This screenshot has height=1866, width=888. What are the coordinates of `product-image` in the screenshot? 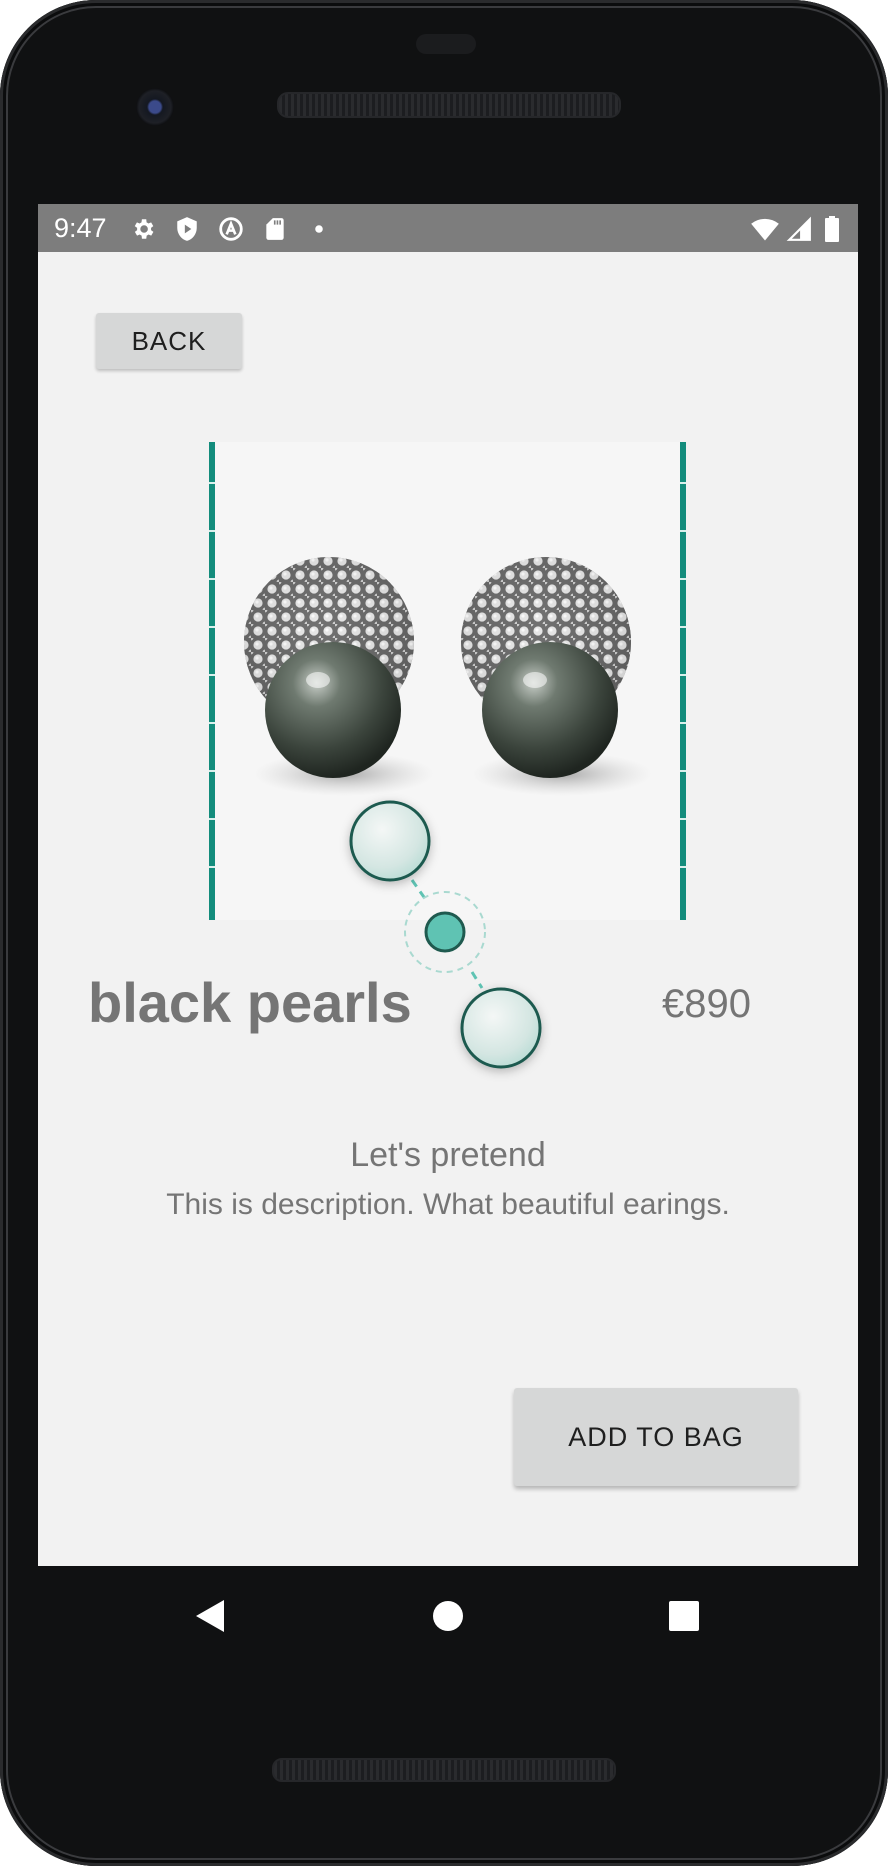 It's located at (447, 681).